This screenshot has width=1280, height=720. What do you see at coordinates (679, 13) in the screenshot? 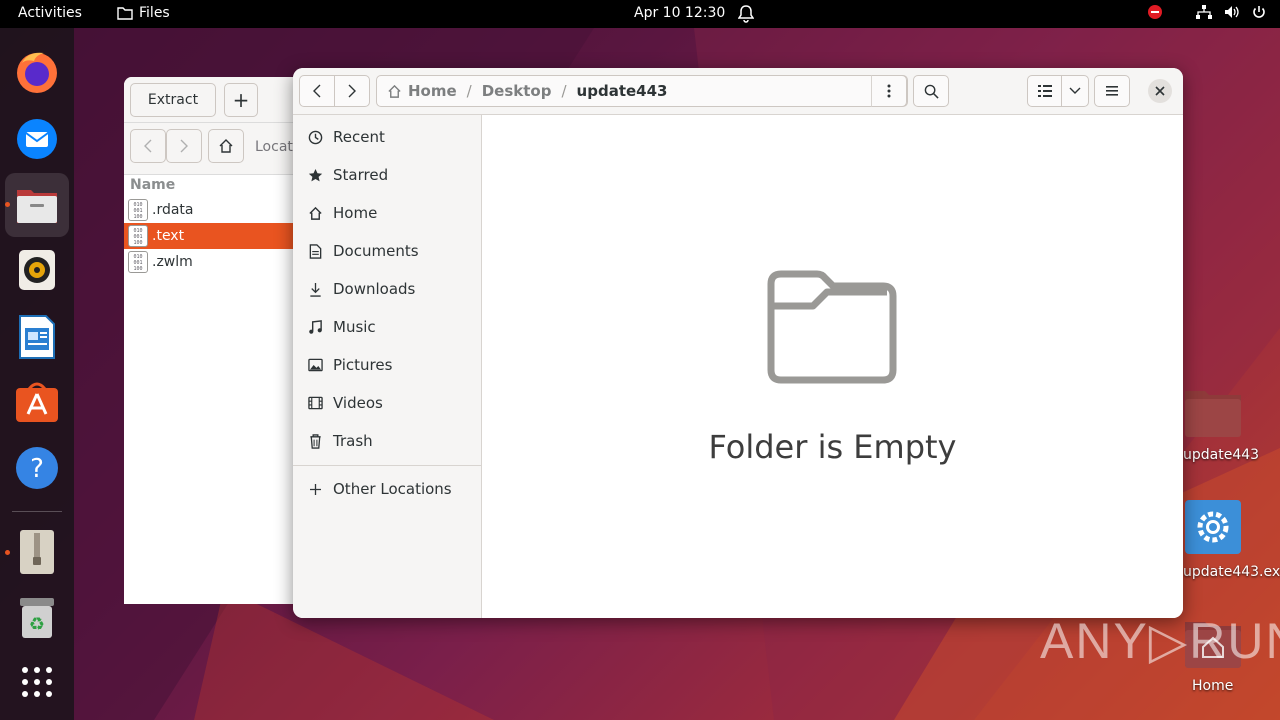
I see `clock: Apr 10 12:30` at bounding box center [679, 13].